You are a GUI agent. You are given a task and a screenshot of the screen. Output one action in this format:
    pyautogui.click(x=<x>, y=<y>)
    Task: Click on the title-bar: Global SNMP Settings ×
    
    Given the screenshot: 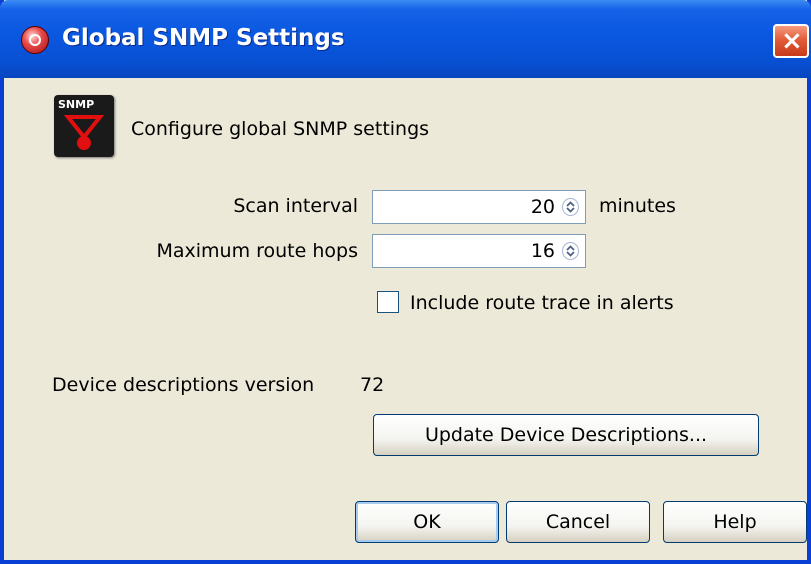 What is the action you would take?
    pyautogui.click(x=405, y=39)
    